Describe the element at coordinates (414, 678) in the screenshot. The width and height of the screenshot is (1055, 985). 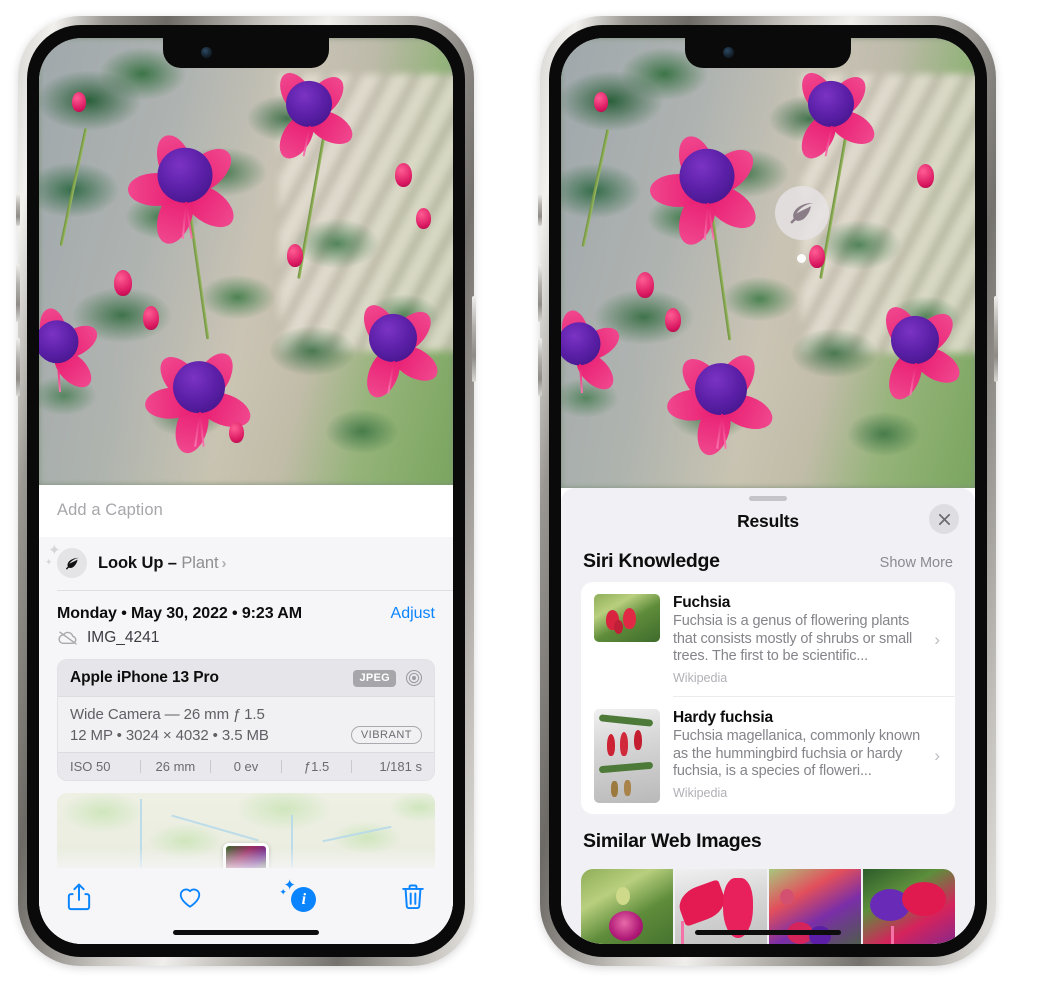
I see `aperture-icon` at that location.